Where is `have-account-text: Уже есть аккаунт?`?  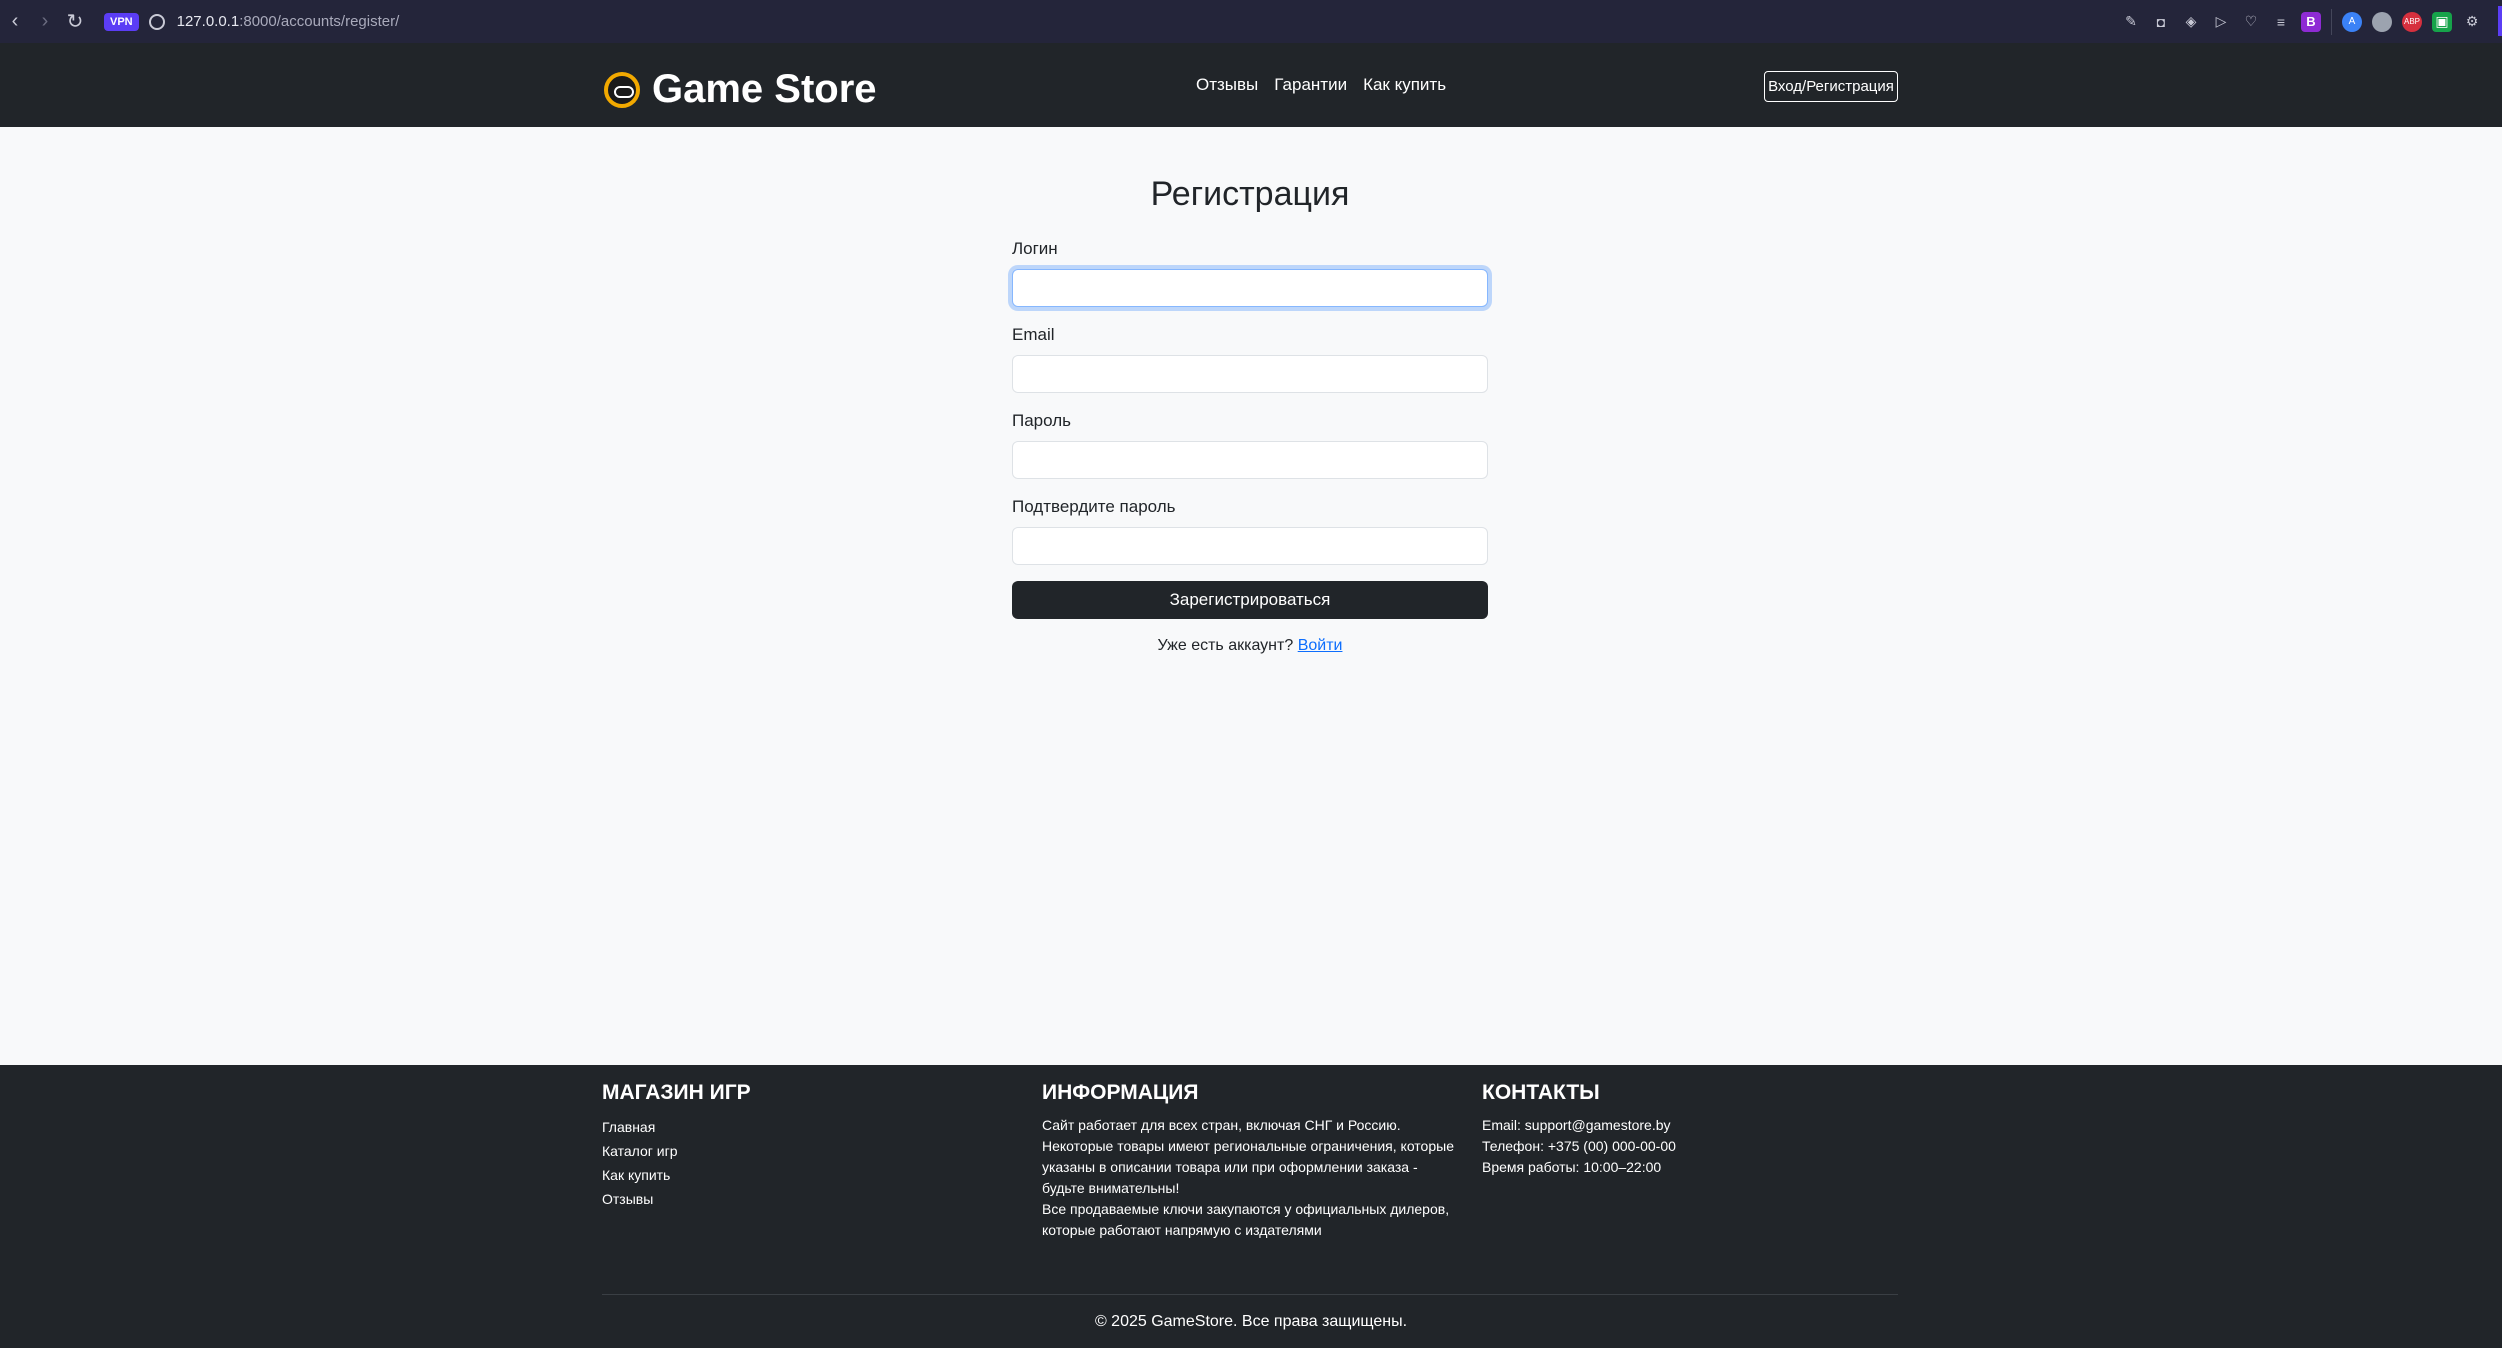 have-account-text: Уже есть аккаунт? is located at coordinates (1225, 645).